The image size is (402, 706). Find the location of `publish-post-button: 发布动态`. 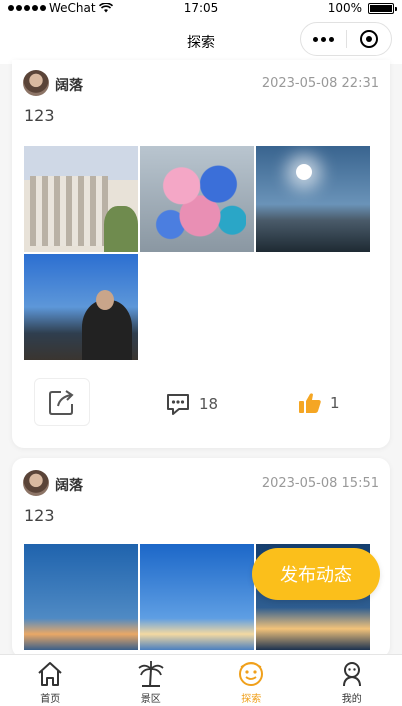

publish-post-button: 发布动态 is located at coordinates (316, 574).